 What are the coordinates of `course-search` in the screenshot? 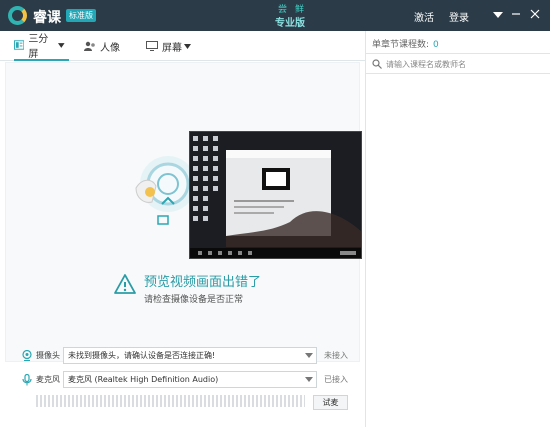 It's located at (458, 63).